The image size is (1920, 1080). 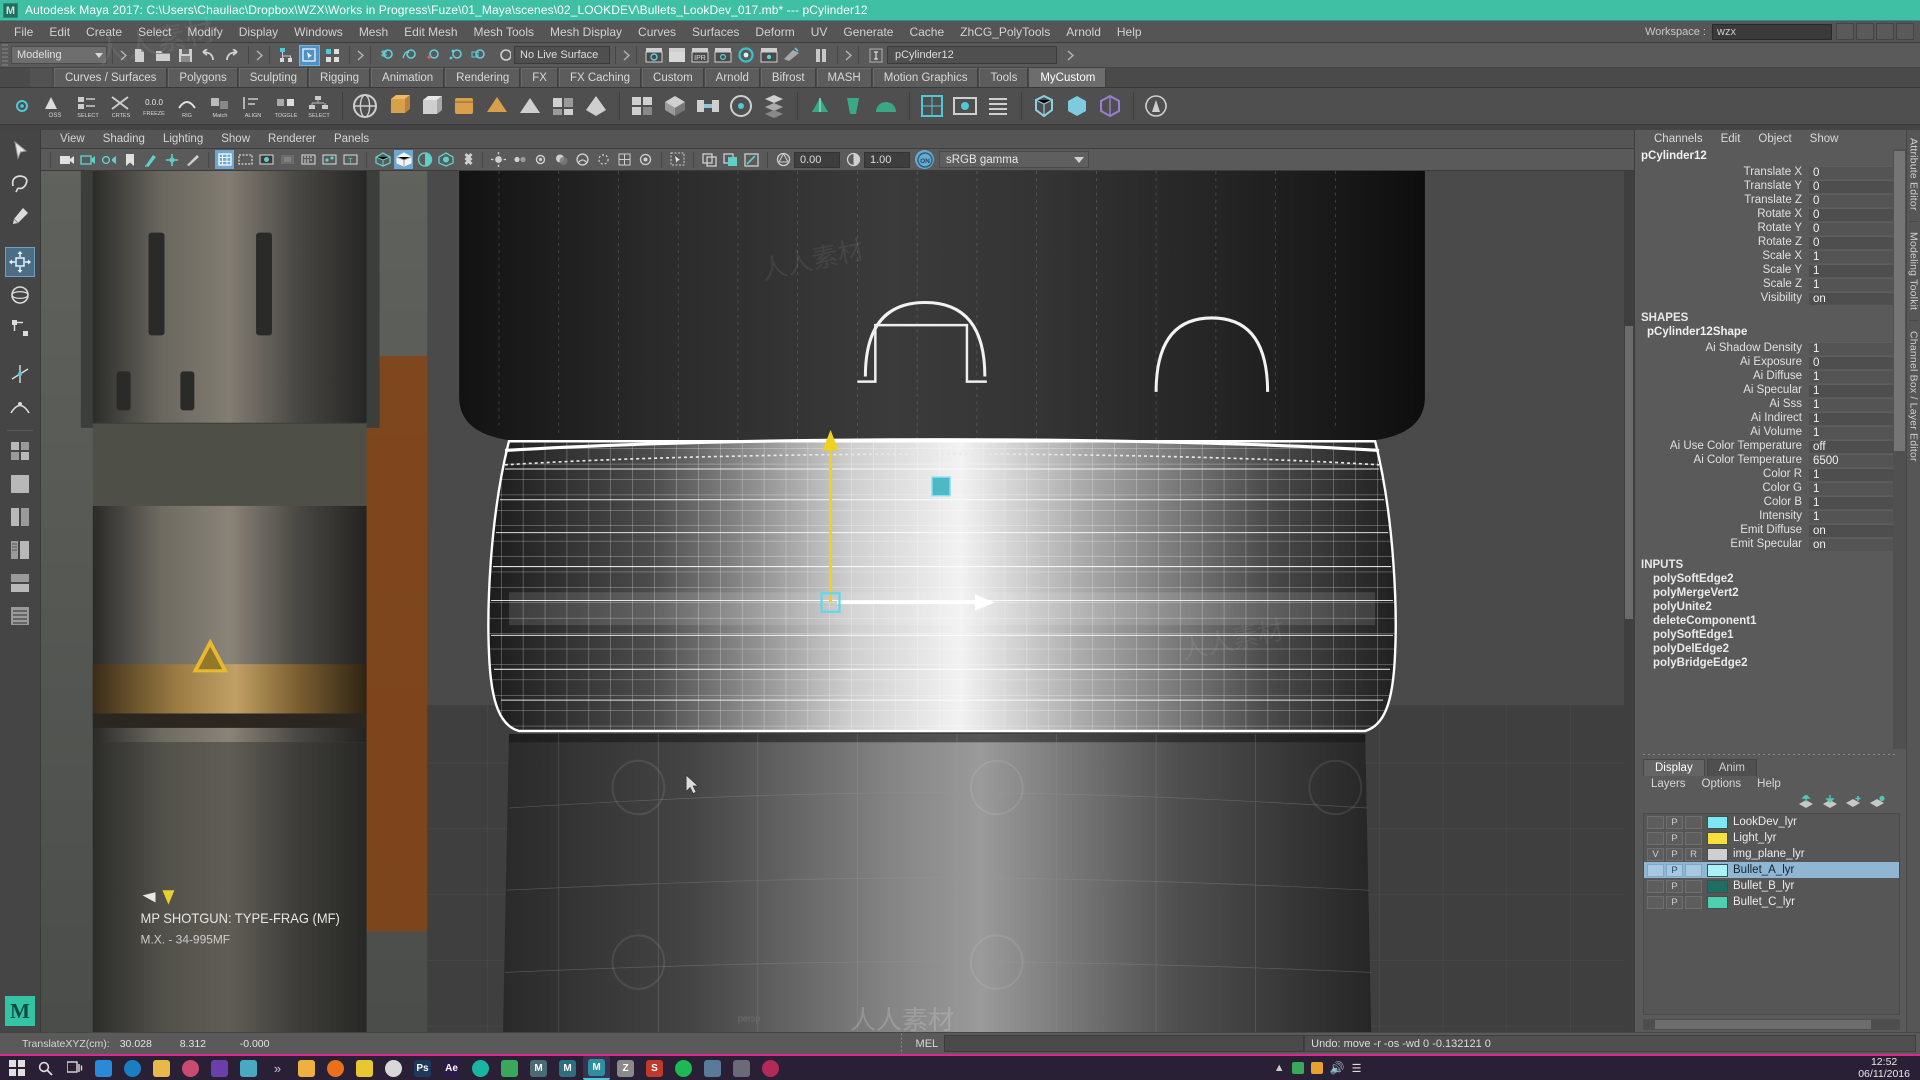 I want to click on taskbar-app-firefox-icon, so click(x=335, y=1068).